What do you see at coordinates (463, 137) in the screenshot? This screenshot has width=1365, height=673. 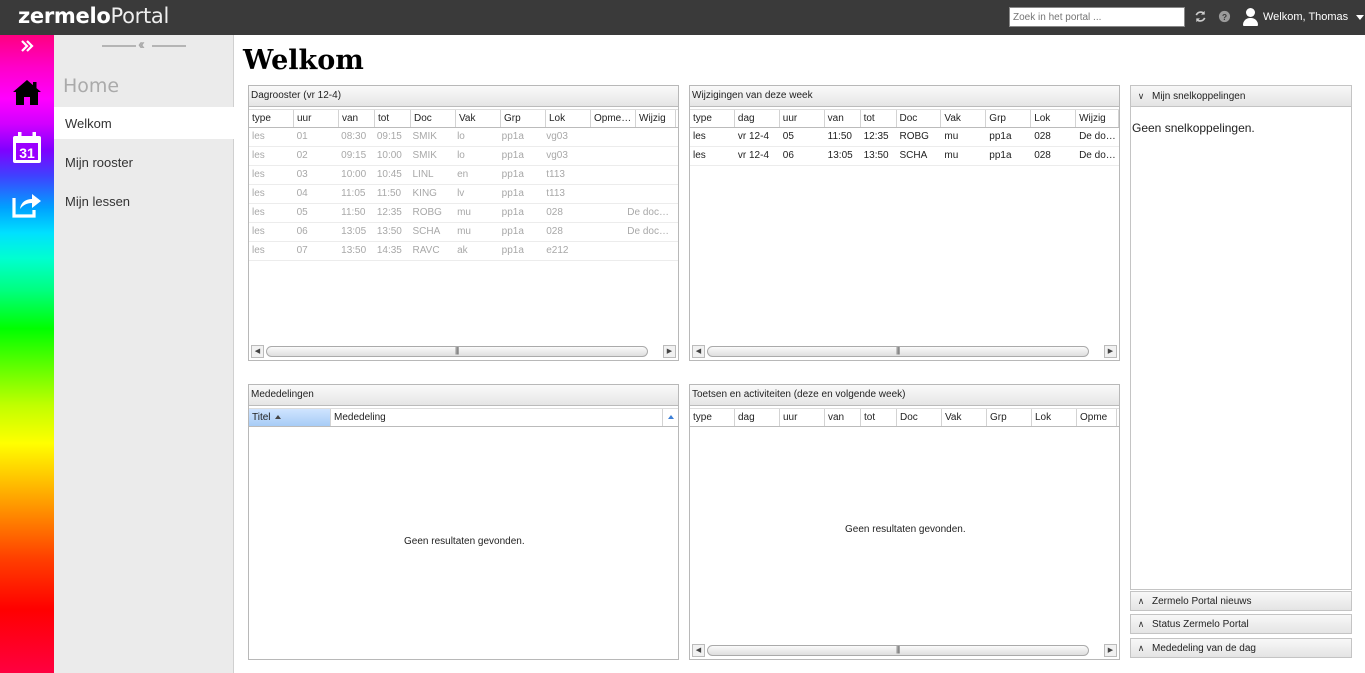 I see `table-row: les 01 08:30 09:15 SMIK lo pp1a vg03` at bounding box center [463, 137].